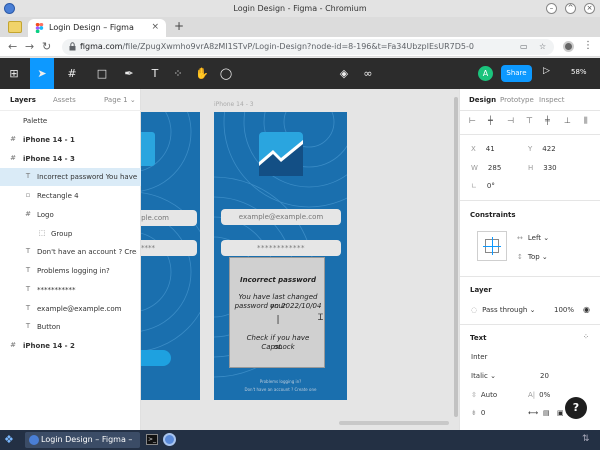 This screenshot has height=450, width=600. Describe the element at coordinates (492, 246) in the screenshot. I see `constraints-widget` at that location.